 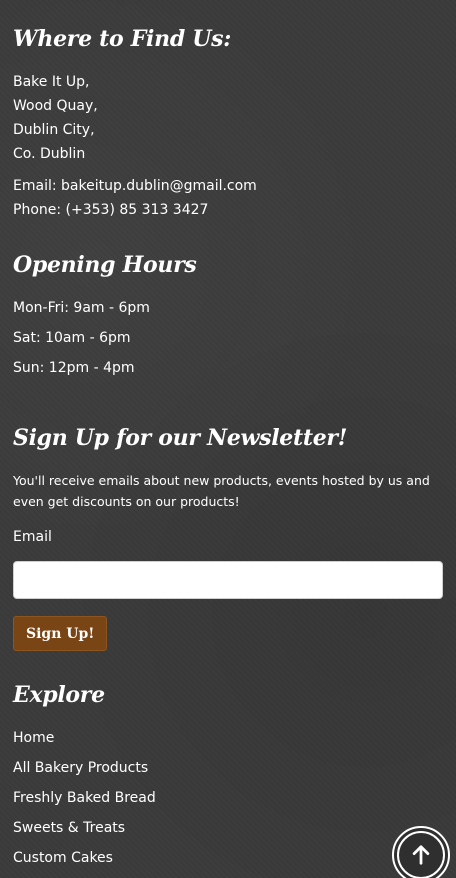 What do you see at coordinates (54, 130) in the screenshot?
I see `address-line: Dublin City,` at bounding box center [54, 130].